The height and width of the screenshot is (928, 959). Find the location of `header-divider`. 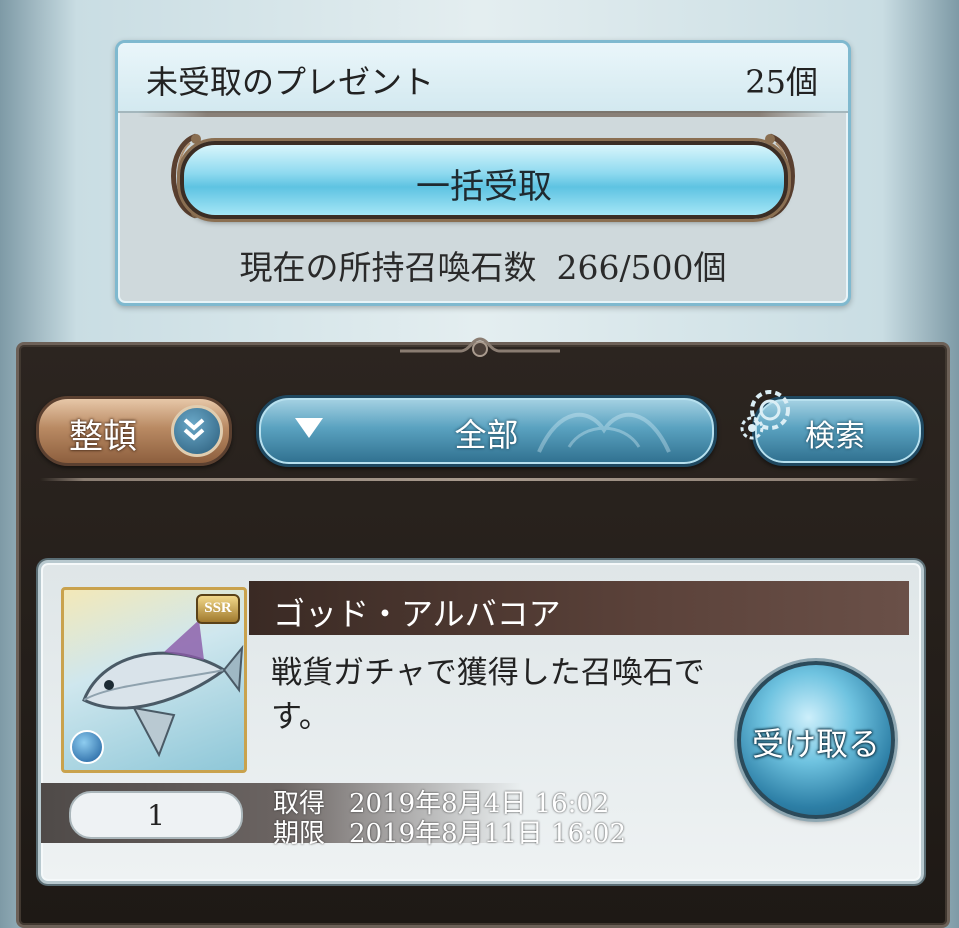

header-divider is located at coordinates (483, 114).